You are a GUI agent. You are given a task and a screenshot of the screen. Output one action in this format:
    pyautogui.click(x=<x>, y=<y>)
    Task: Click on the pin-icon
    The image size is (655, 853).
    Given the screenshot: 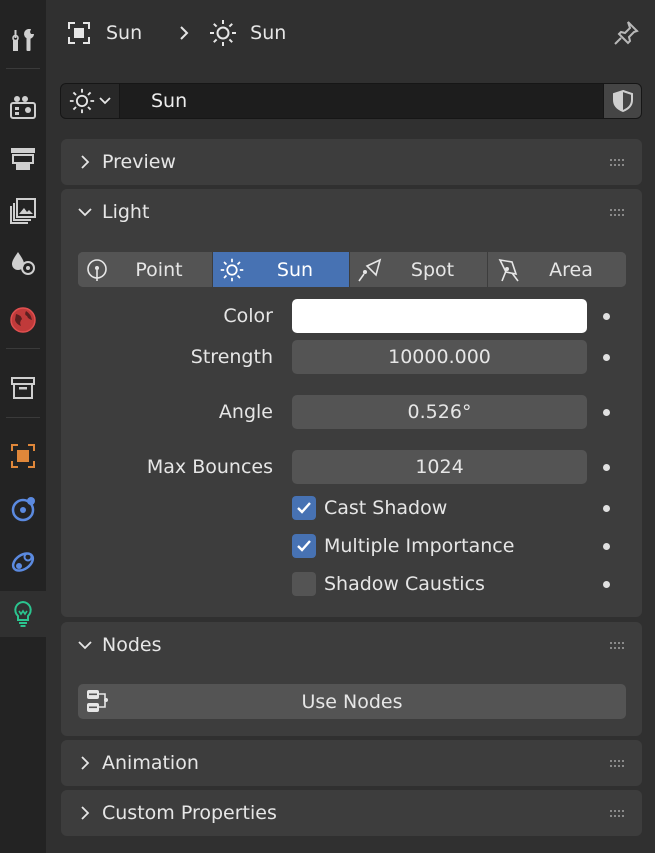 What is the action you would take?
    pyautogui.click(x=626, y=33)
    